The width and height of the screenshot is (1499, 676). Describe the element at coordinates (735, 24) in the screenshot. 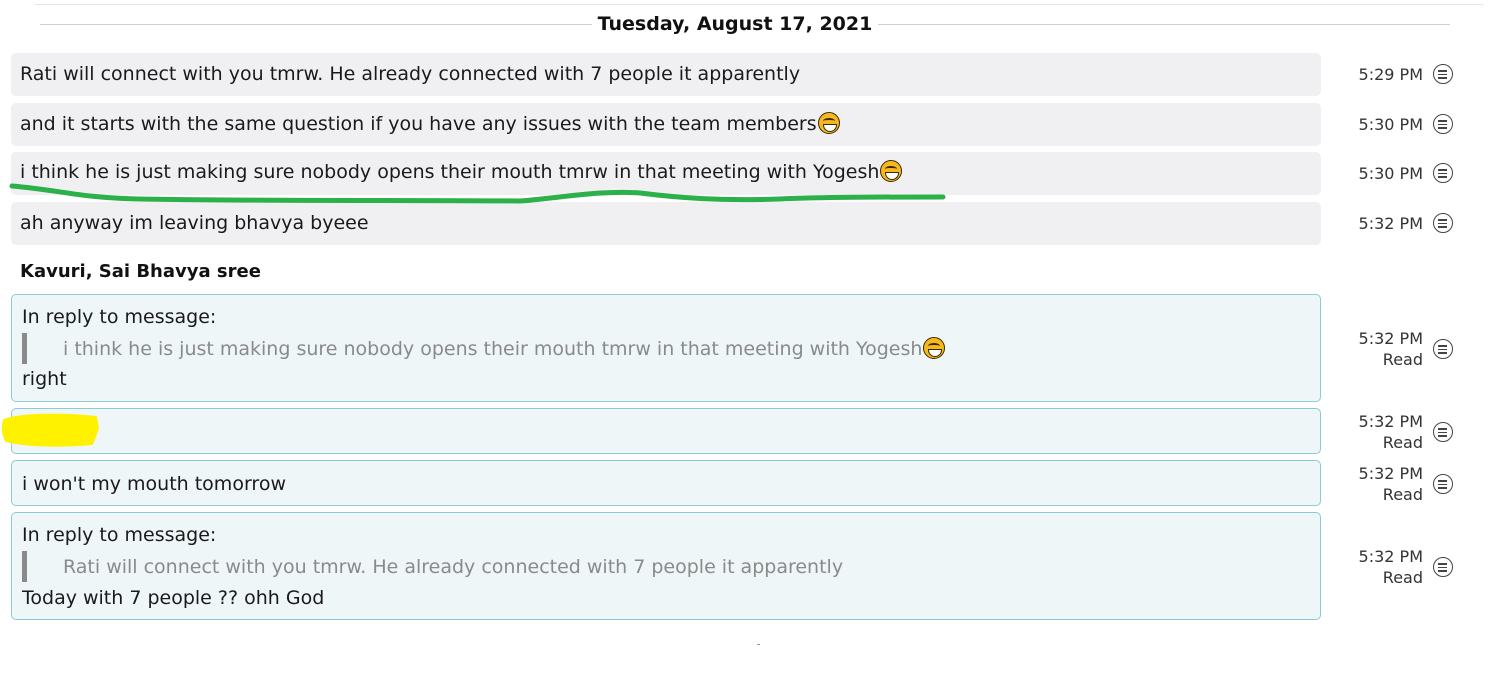

I see `date-separator-label: Tuesday, August 17, 2021` at that location.